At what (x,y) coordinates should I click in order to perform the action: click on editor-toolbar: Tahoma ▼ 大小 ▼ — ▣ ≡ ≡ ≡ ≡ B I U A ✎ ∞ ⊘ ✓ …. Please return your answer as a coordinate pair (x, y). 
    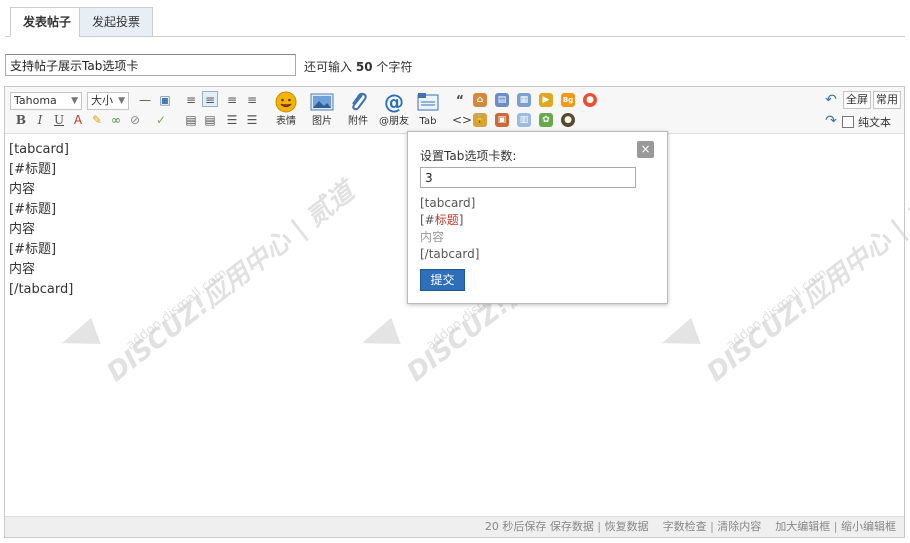
    Looking at the image, I should click on (454, 110).